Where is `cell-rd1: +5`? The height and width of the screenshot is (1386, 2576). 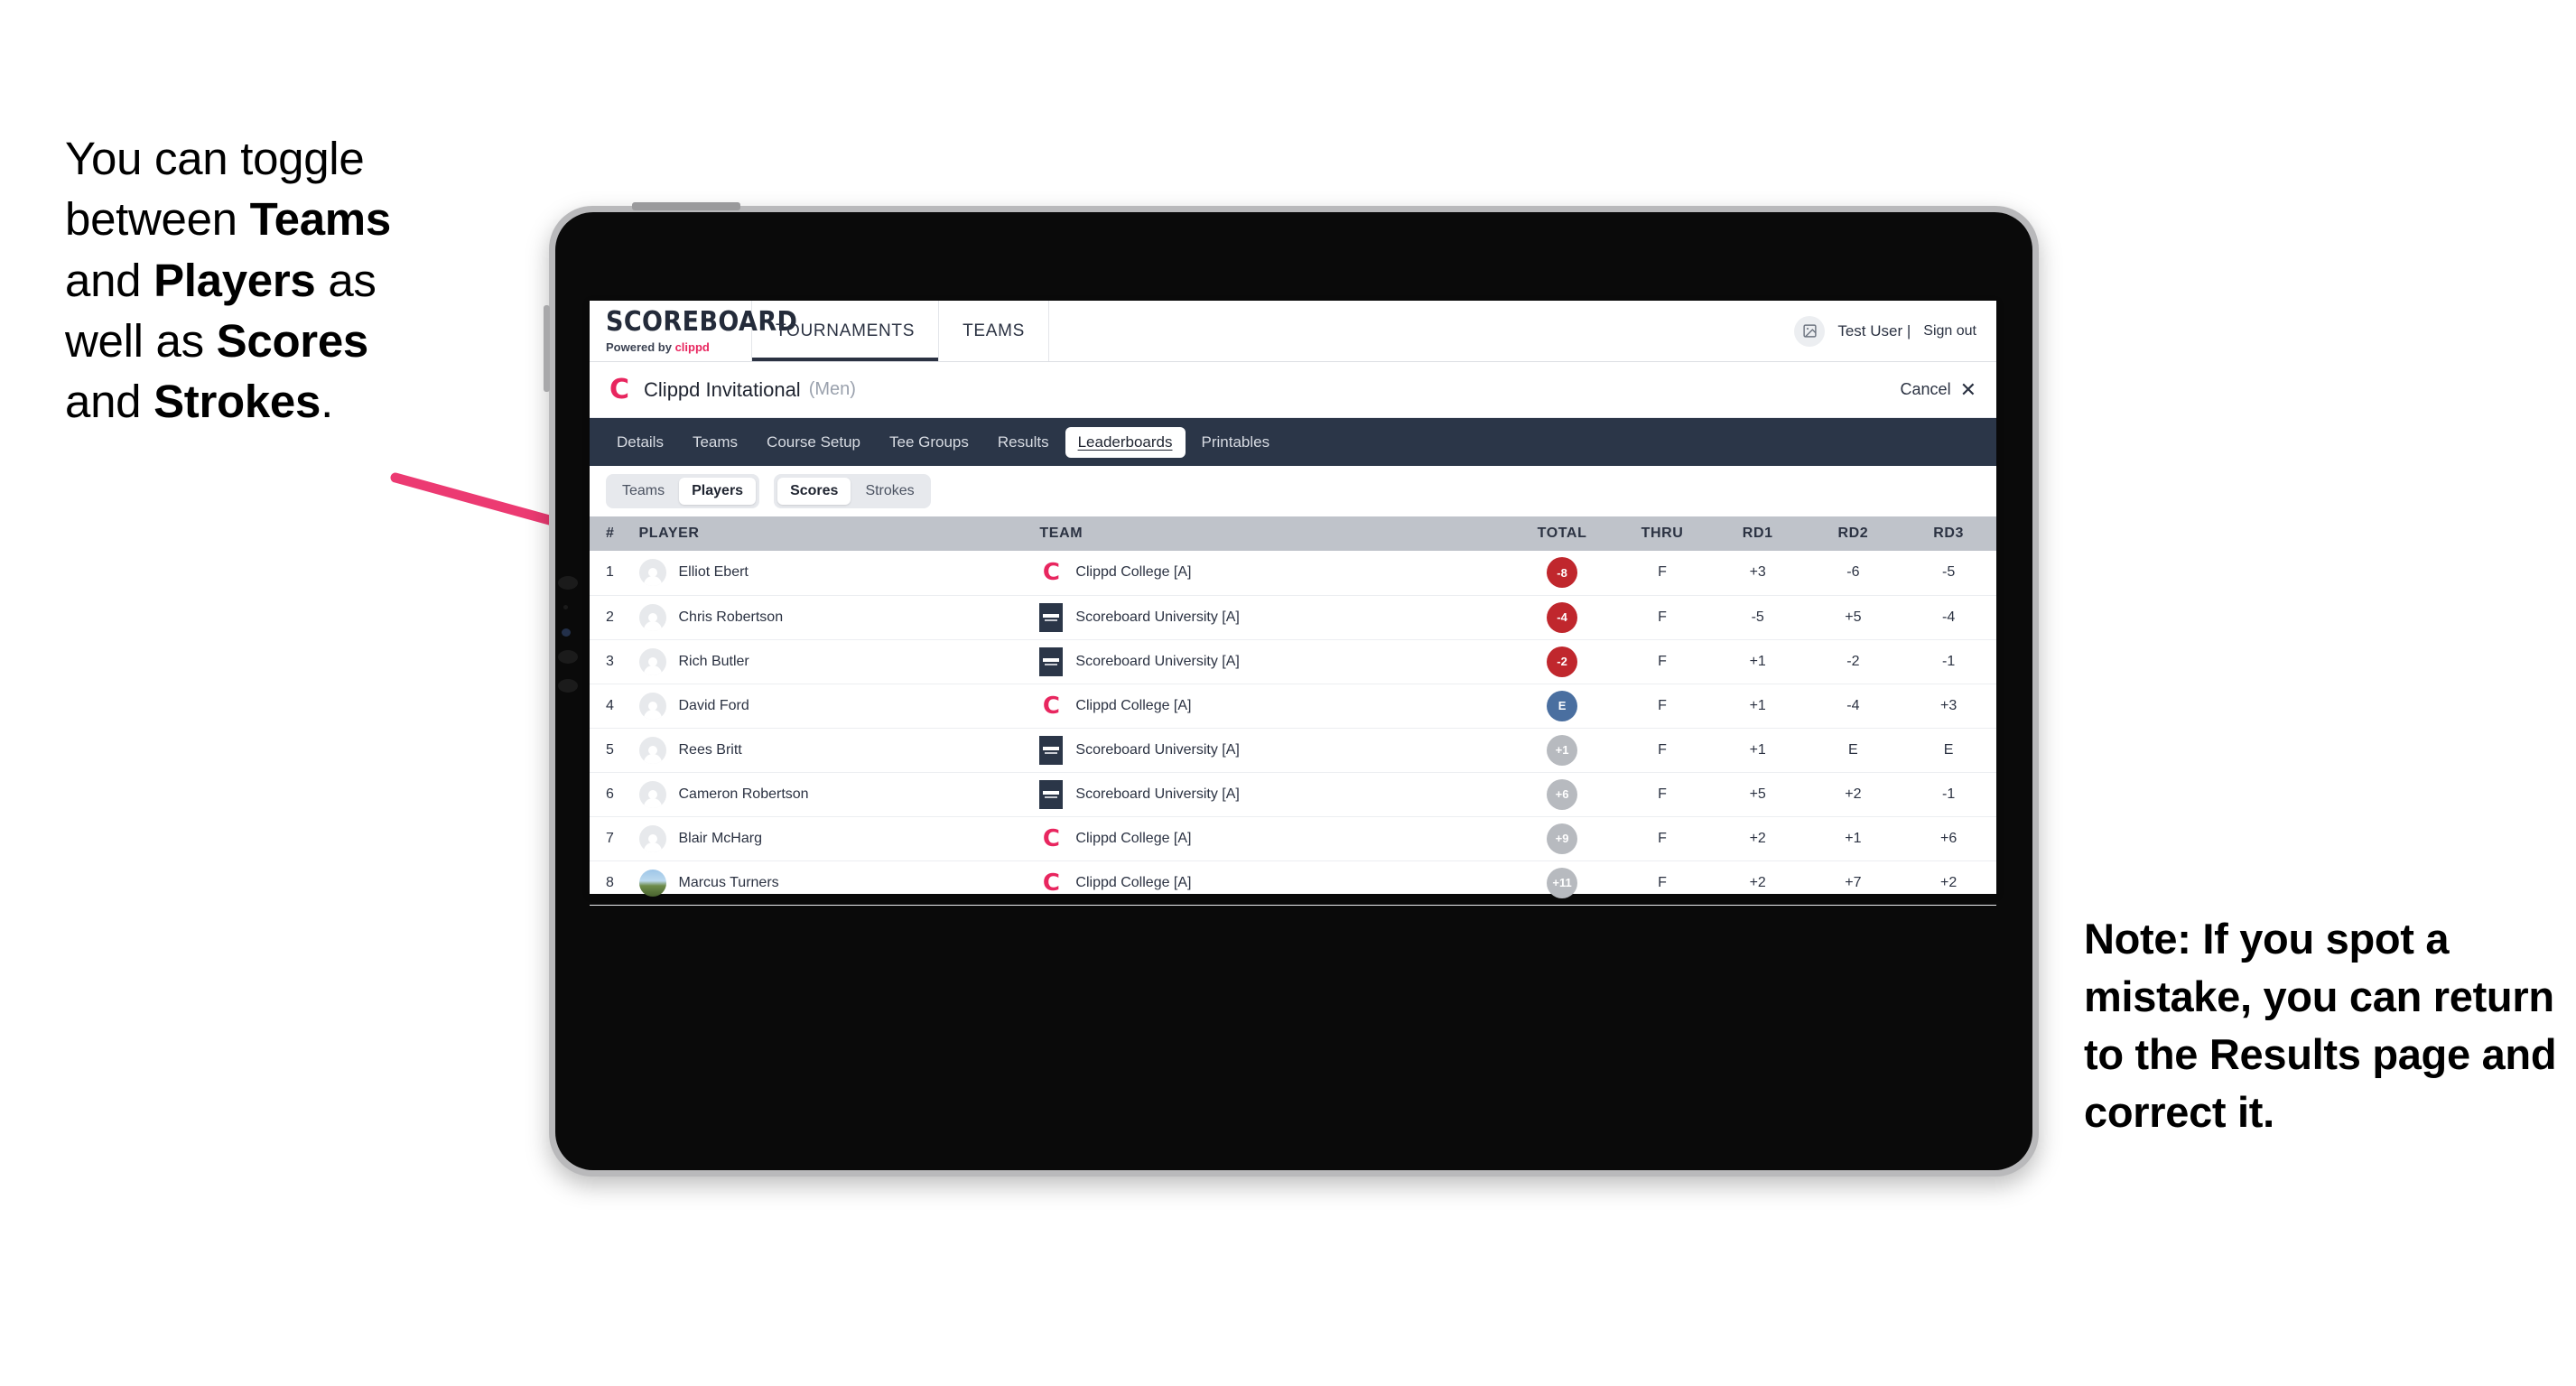
cell-rd1: +5 is located at coordinates (1757, 794).